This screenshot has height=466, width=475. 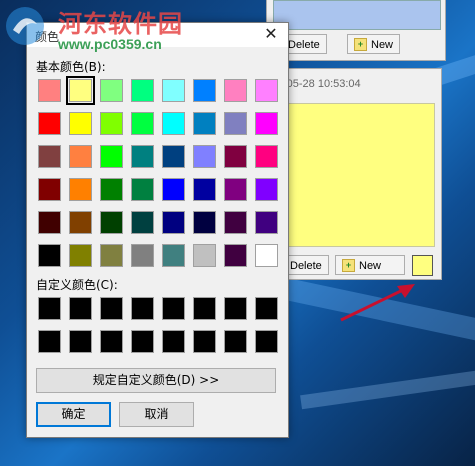 I want to click on watermark-url: www.pc0359.cn, so click(x=110, y=44).